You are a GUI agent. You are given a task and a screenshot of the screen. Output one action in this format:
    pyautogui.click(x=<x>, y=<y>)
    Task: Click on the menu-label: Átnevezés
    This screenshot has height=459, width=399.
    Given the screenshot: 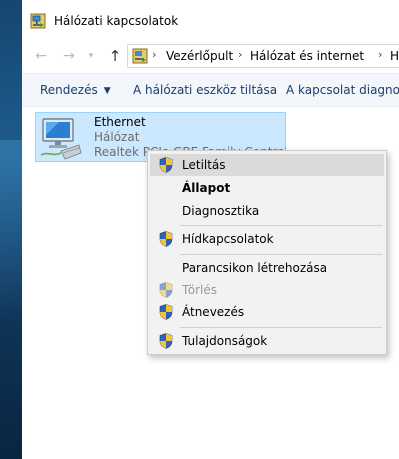 What is the action you would take?
    pyautogui.click(x=213, y=312)
    